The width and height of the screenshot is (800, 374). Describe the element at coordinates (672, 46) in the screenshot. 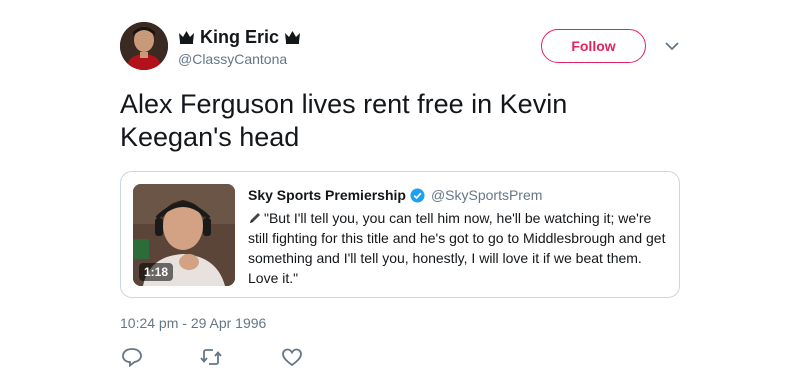

I see `chevron-down-icon` at that location.